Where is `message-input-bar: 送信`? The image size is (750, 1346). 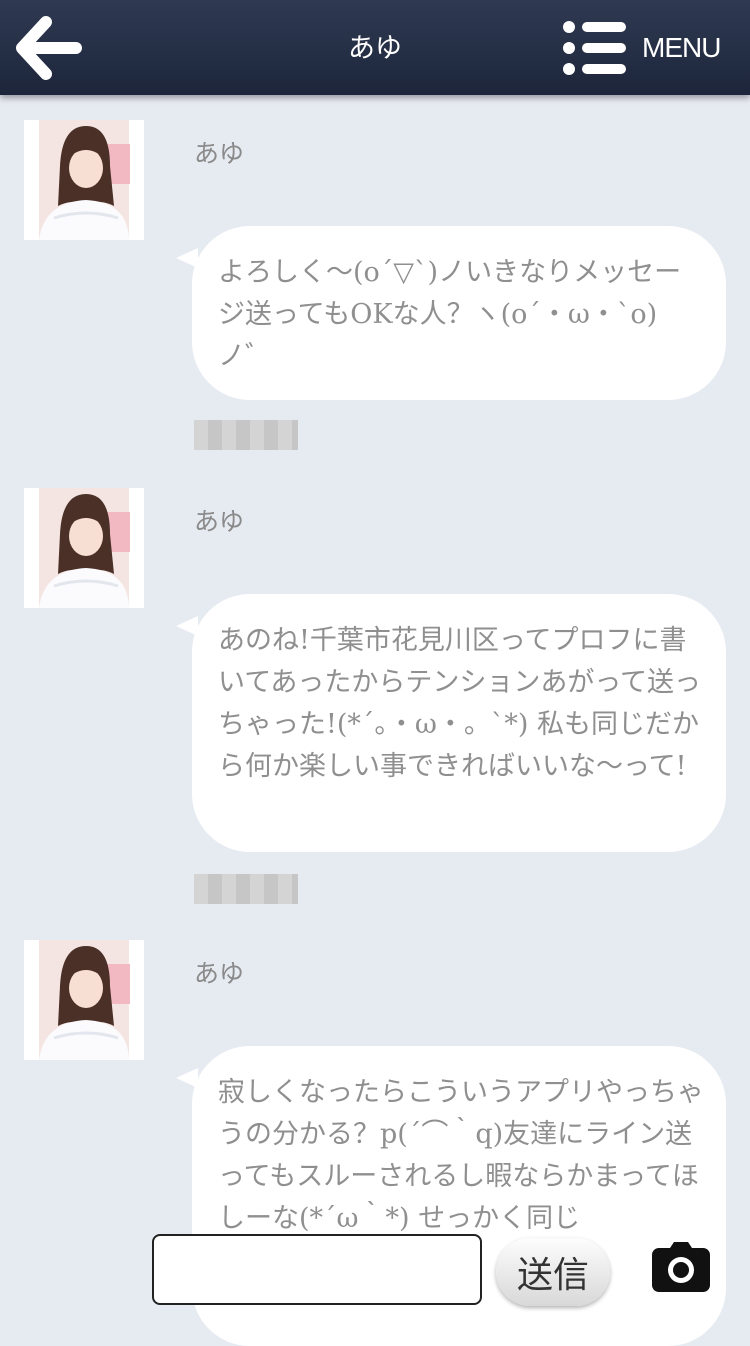 message-input-bar: 送信 is located at coordinates (375, 1282).